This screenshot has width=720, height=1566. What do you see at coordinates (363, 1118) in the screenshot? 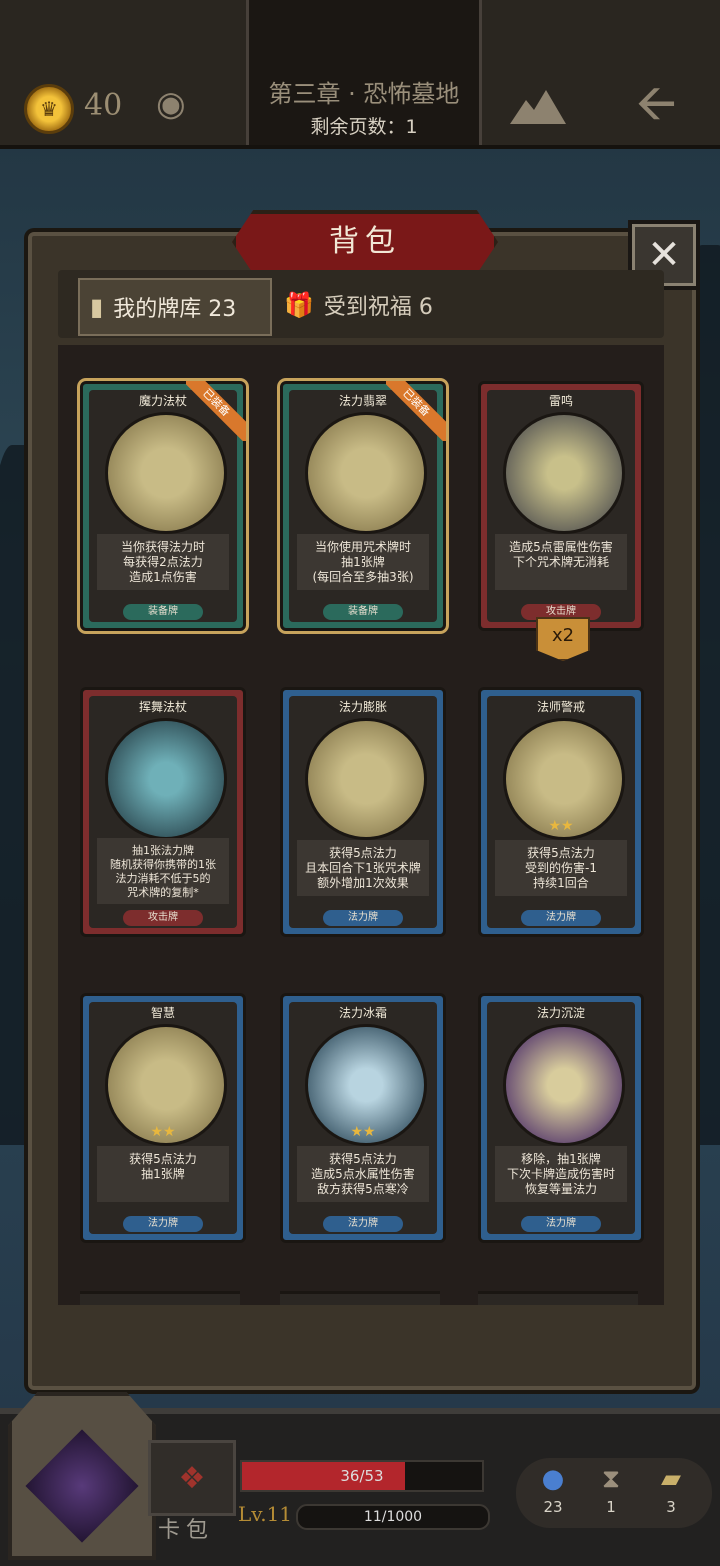
I see `card-mana-frost: 法力冰霜 ★★ 获得5点法力 造成5点水属性伤害 敌方获得5点寒冷 法力牌` at bounding box center [363, 1118].